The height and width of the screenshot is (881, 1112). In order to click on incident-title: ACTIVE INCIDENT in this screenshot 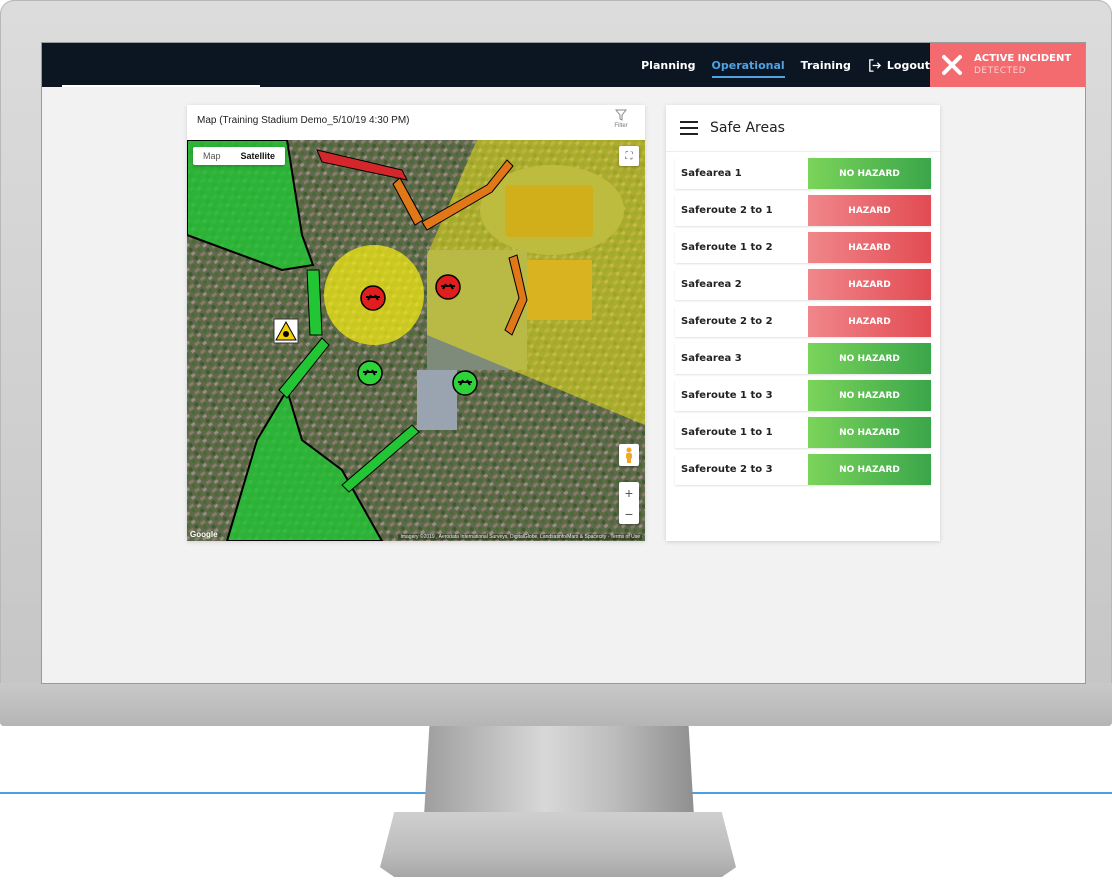, I will do `click(1023, 58)`.